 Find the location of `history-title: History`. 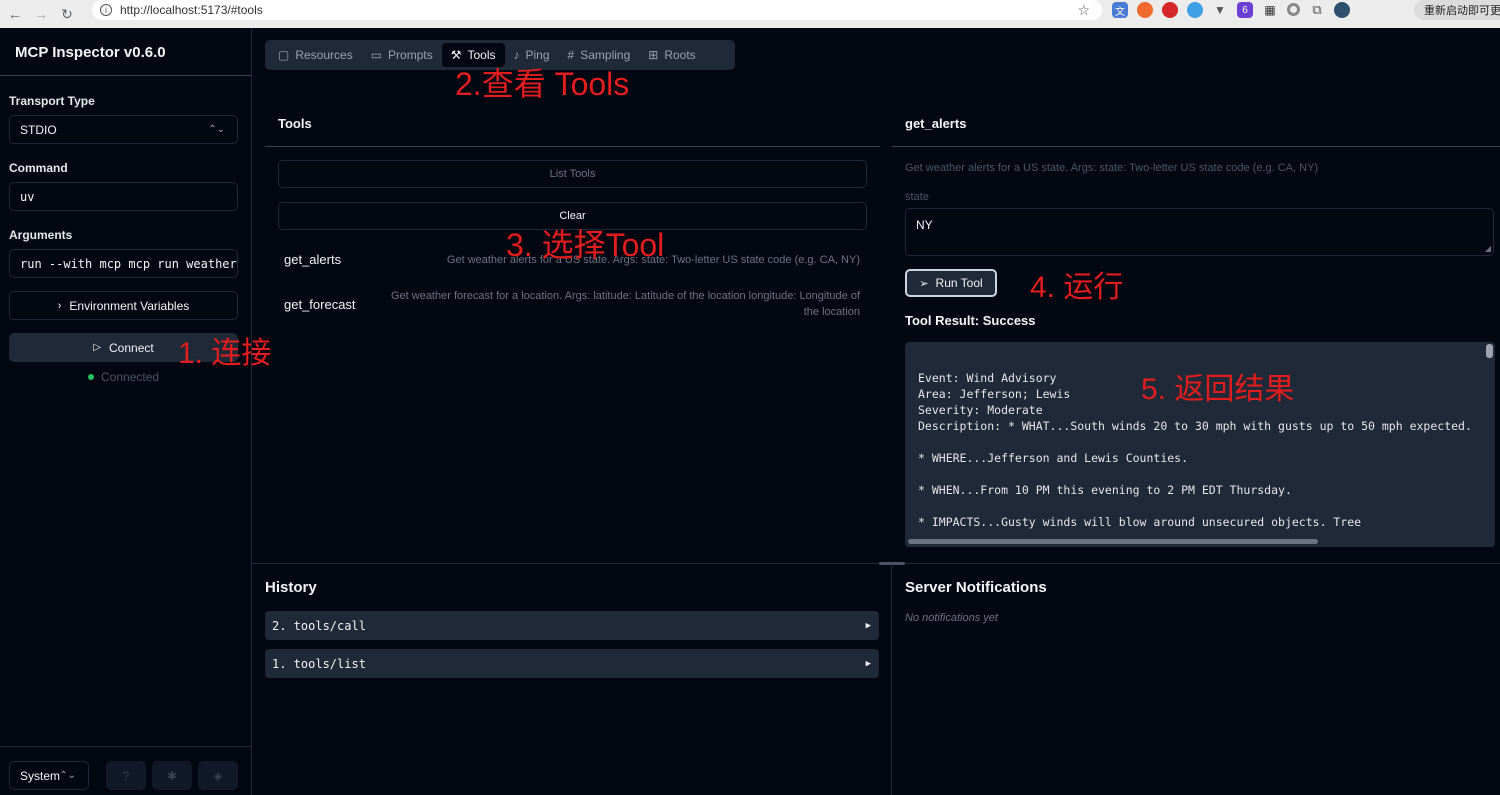

history-title: History is located at coordinates (291, 587).